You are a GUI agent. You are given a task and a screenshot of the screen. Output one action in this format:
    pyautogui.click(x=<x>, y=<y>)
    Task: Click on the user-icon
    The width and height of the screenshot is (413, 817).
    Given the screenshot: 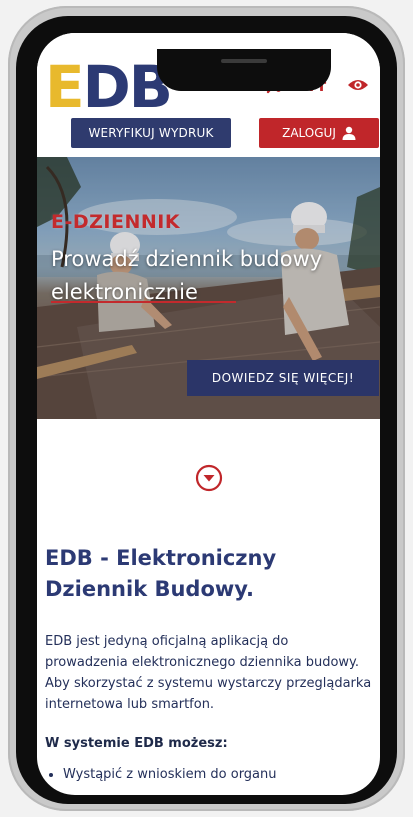 What is the action you would take?
    pyautogui.click(x=349, y=133)
    